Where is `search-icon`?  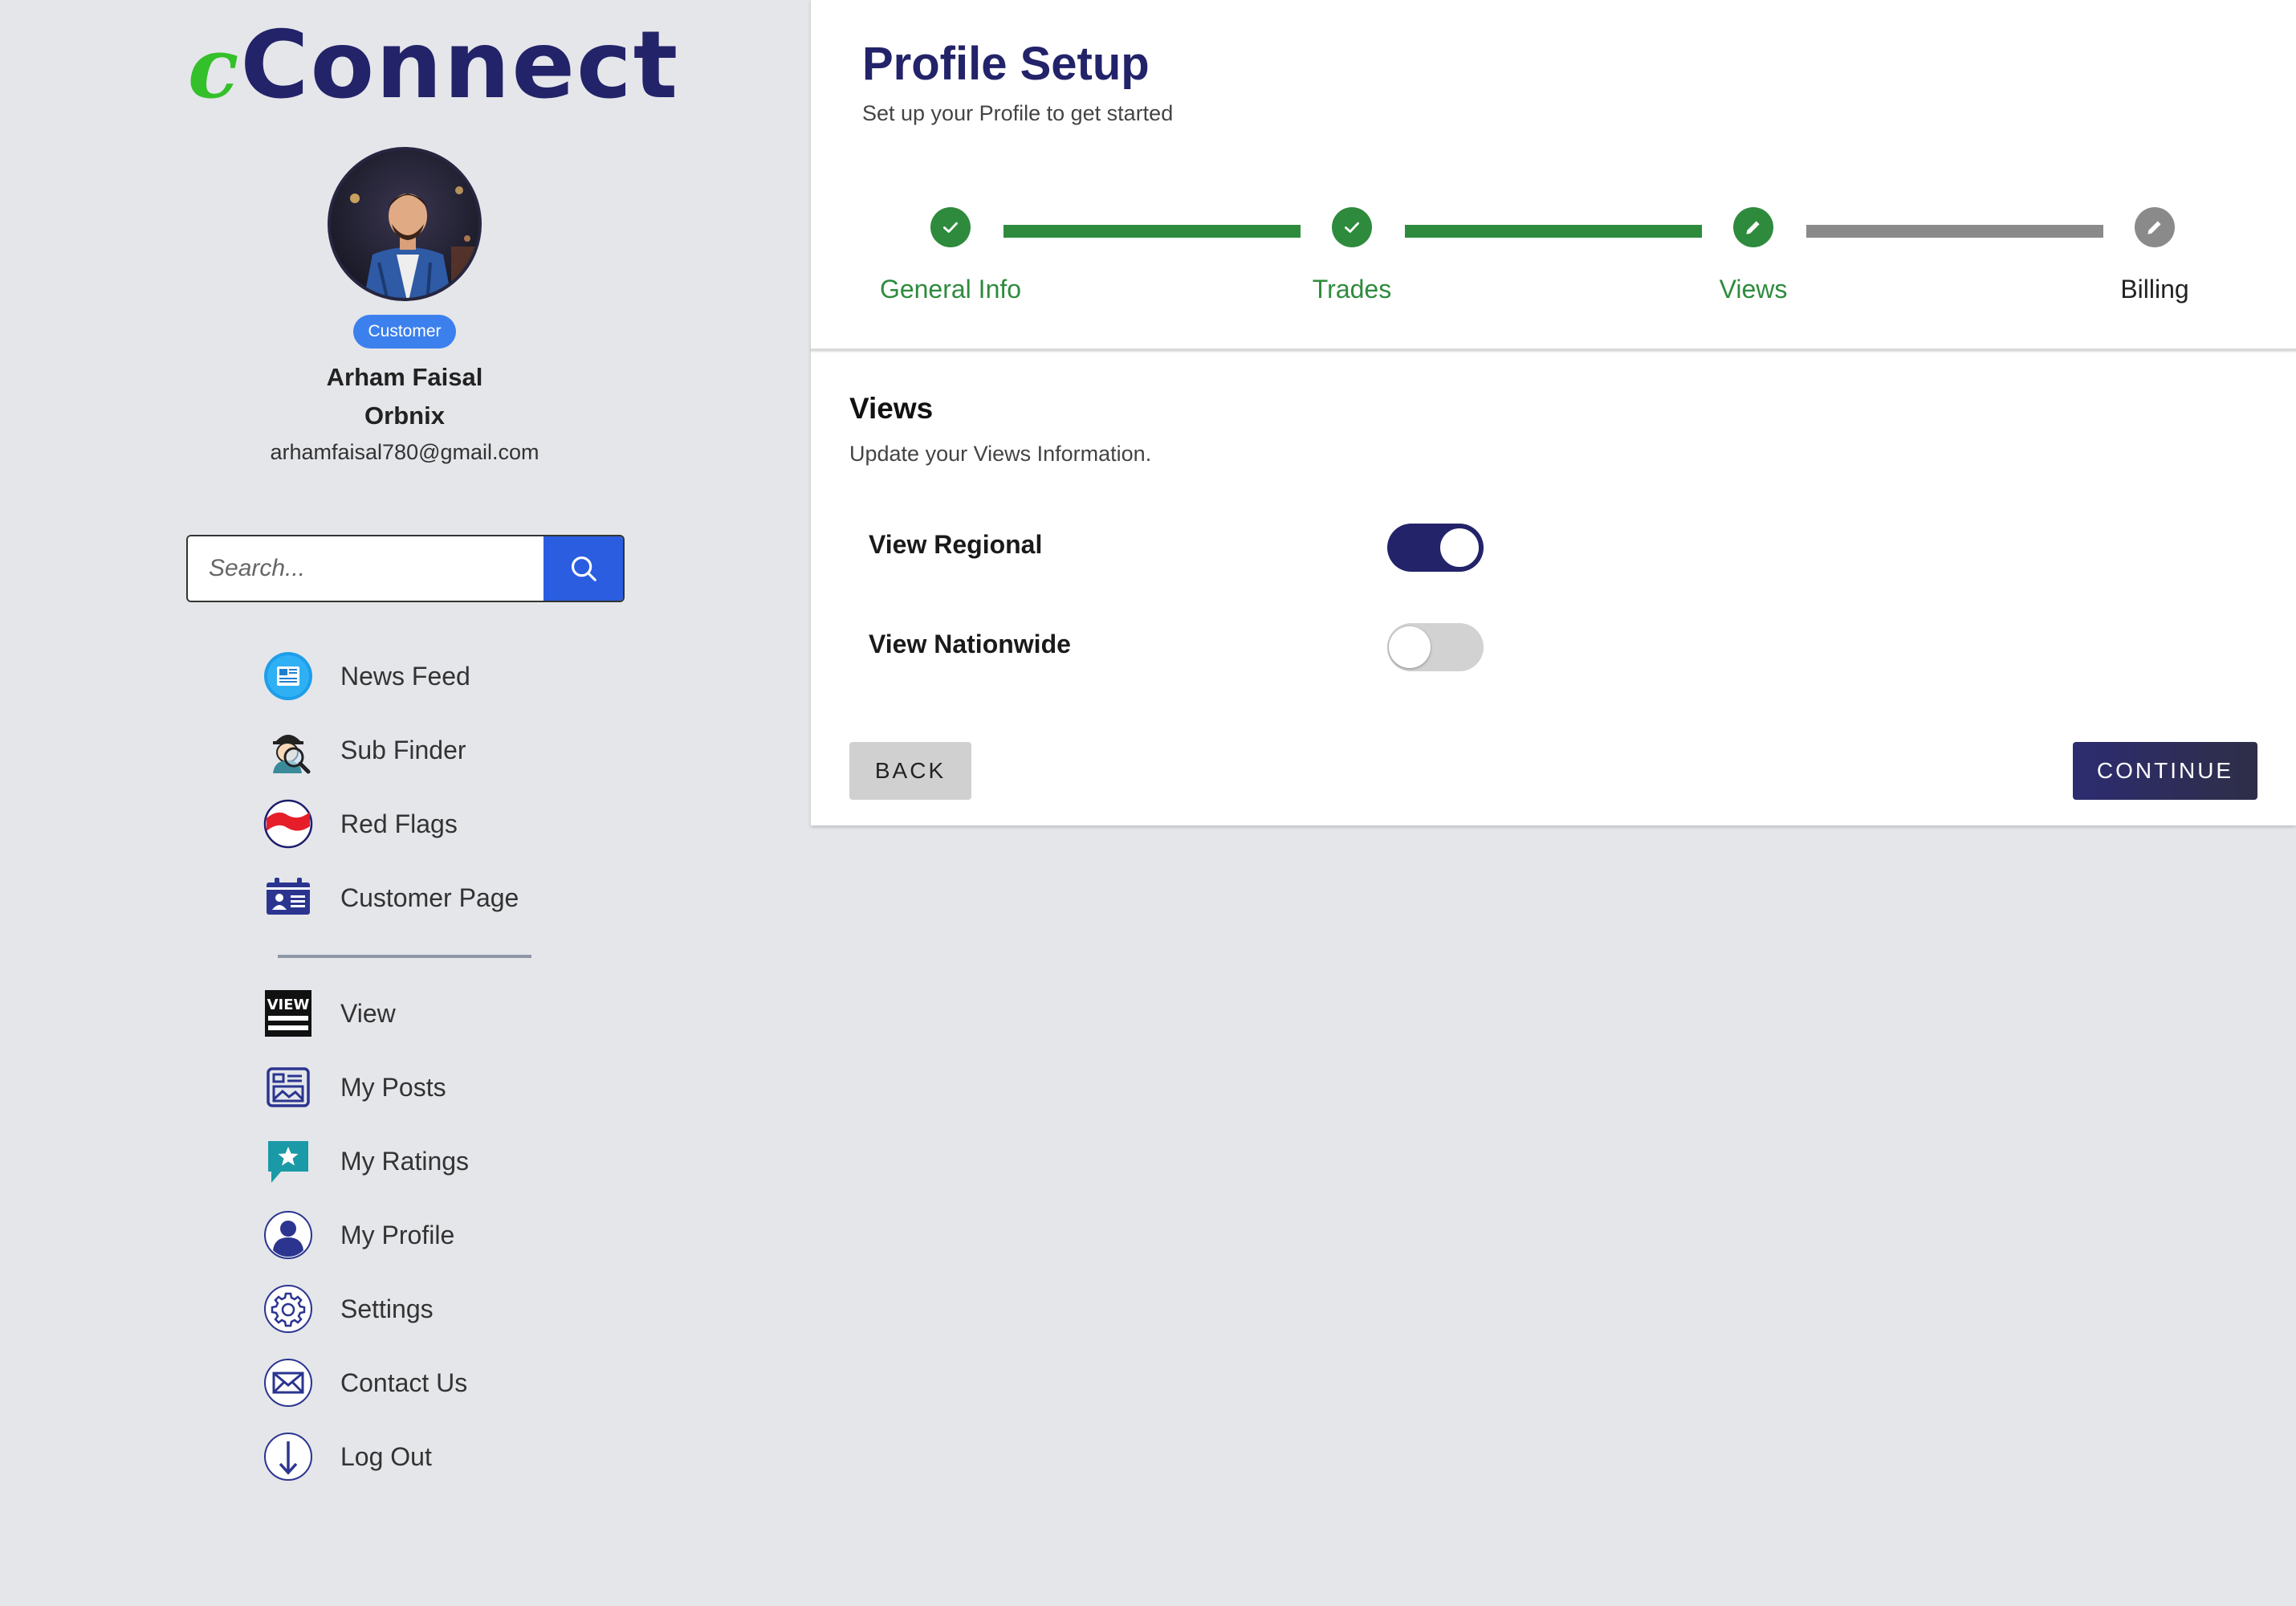
search-icon is located at coordinates (584, 569).